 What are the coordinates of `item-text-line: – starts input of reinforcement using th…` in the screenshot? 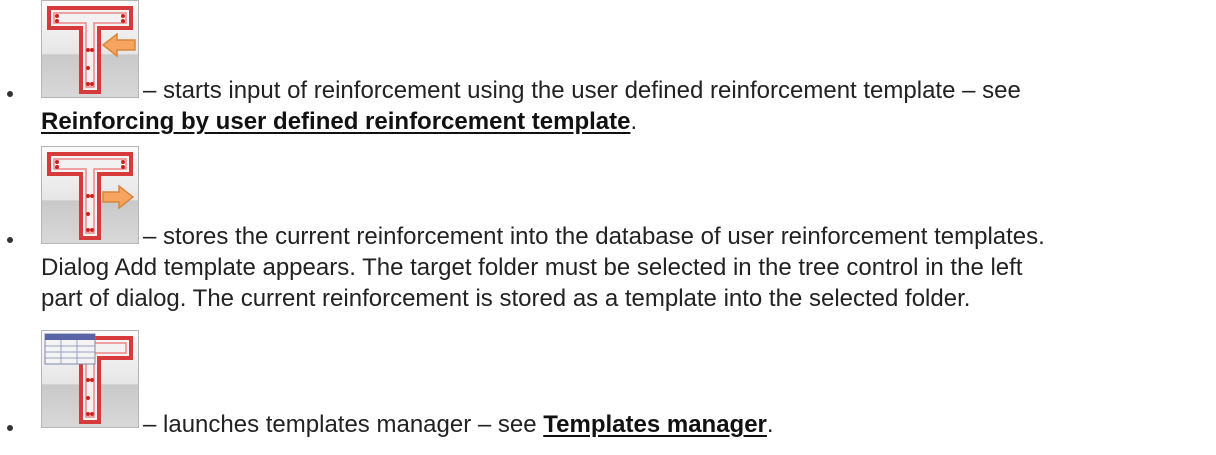 It's located at (582, 90).